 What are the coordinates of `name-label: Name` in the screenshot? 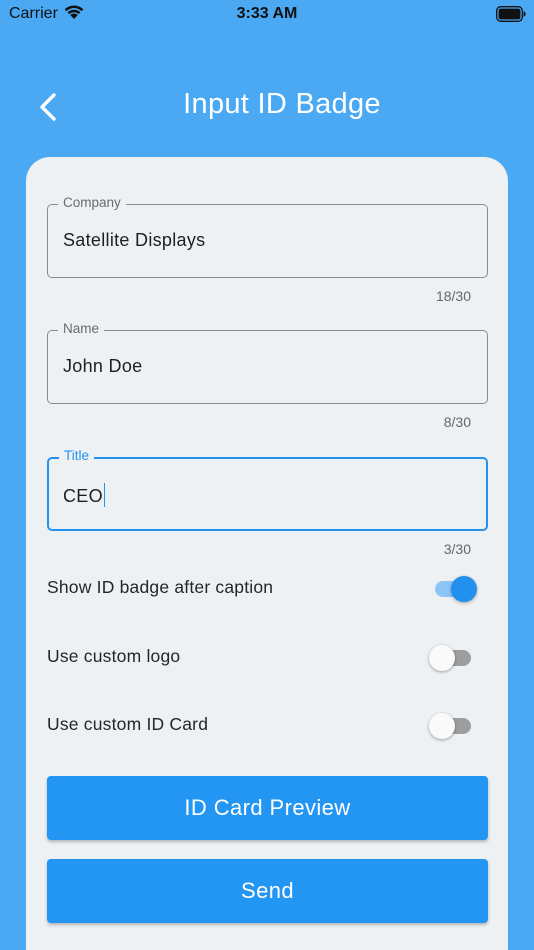 It's located at (81, 328).